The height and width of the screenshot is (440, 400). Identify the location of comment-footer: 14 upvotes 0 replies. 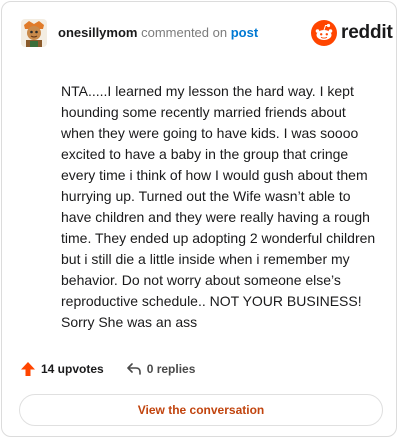
(107, 369).